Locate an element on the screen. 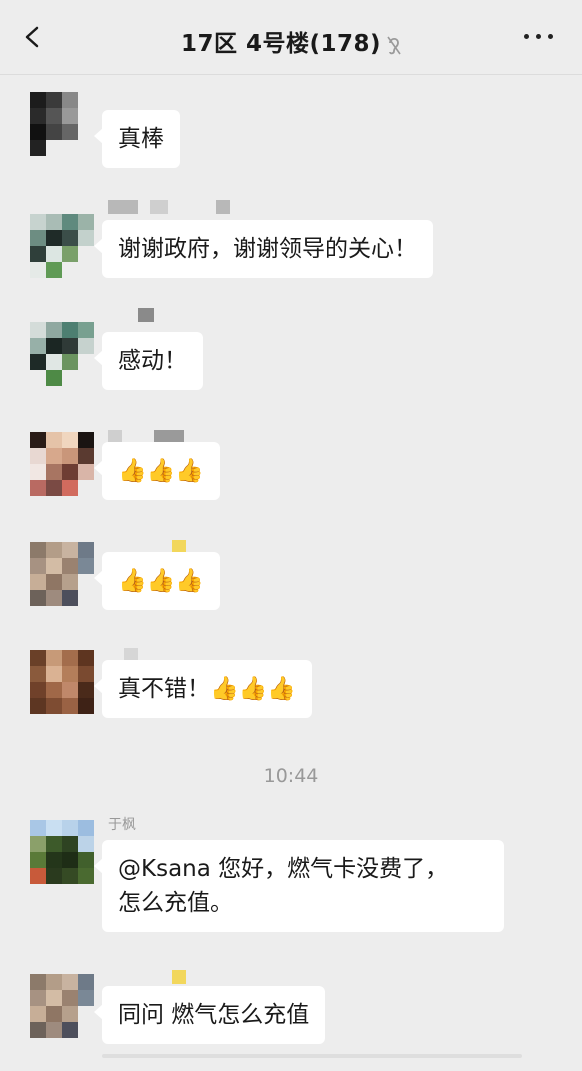  message-bubble: 真棒 is located at coordinates (137, 139).